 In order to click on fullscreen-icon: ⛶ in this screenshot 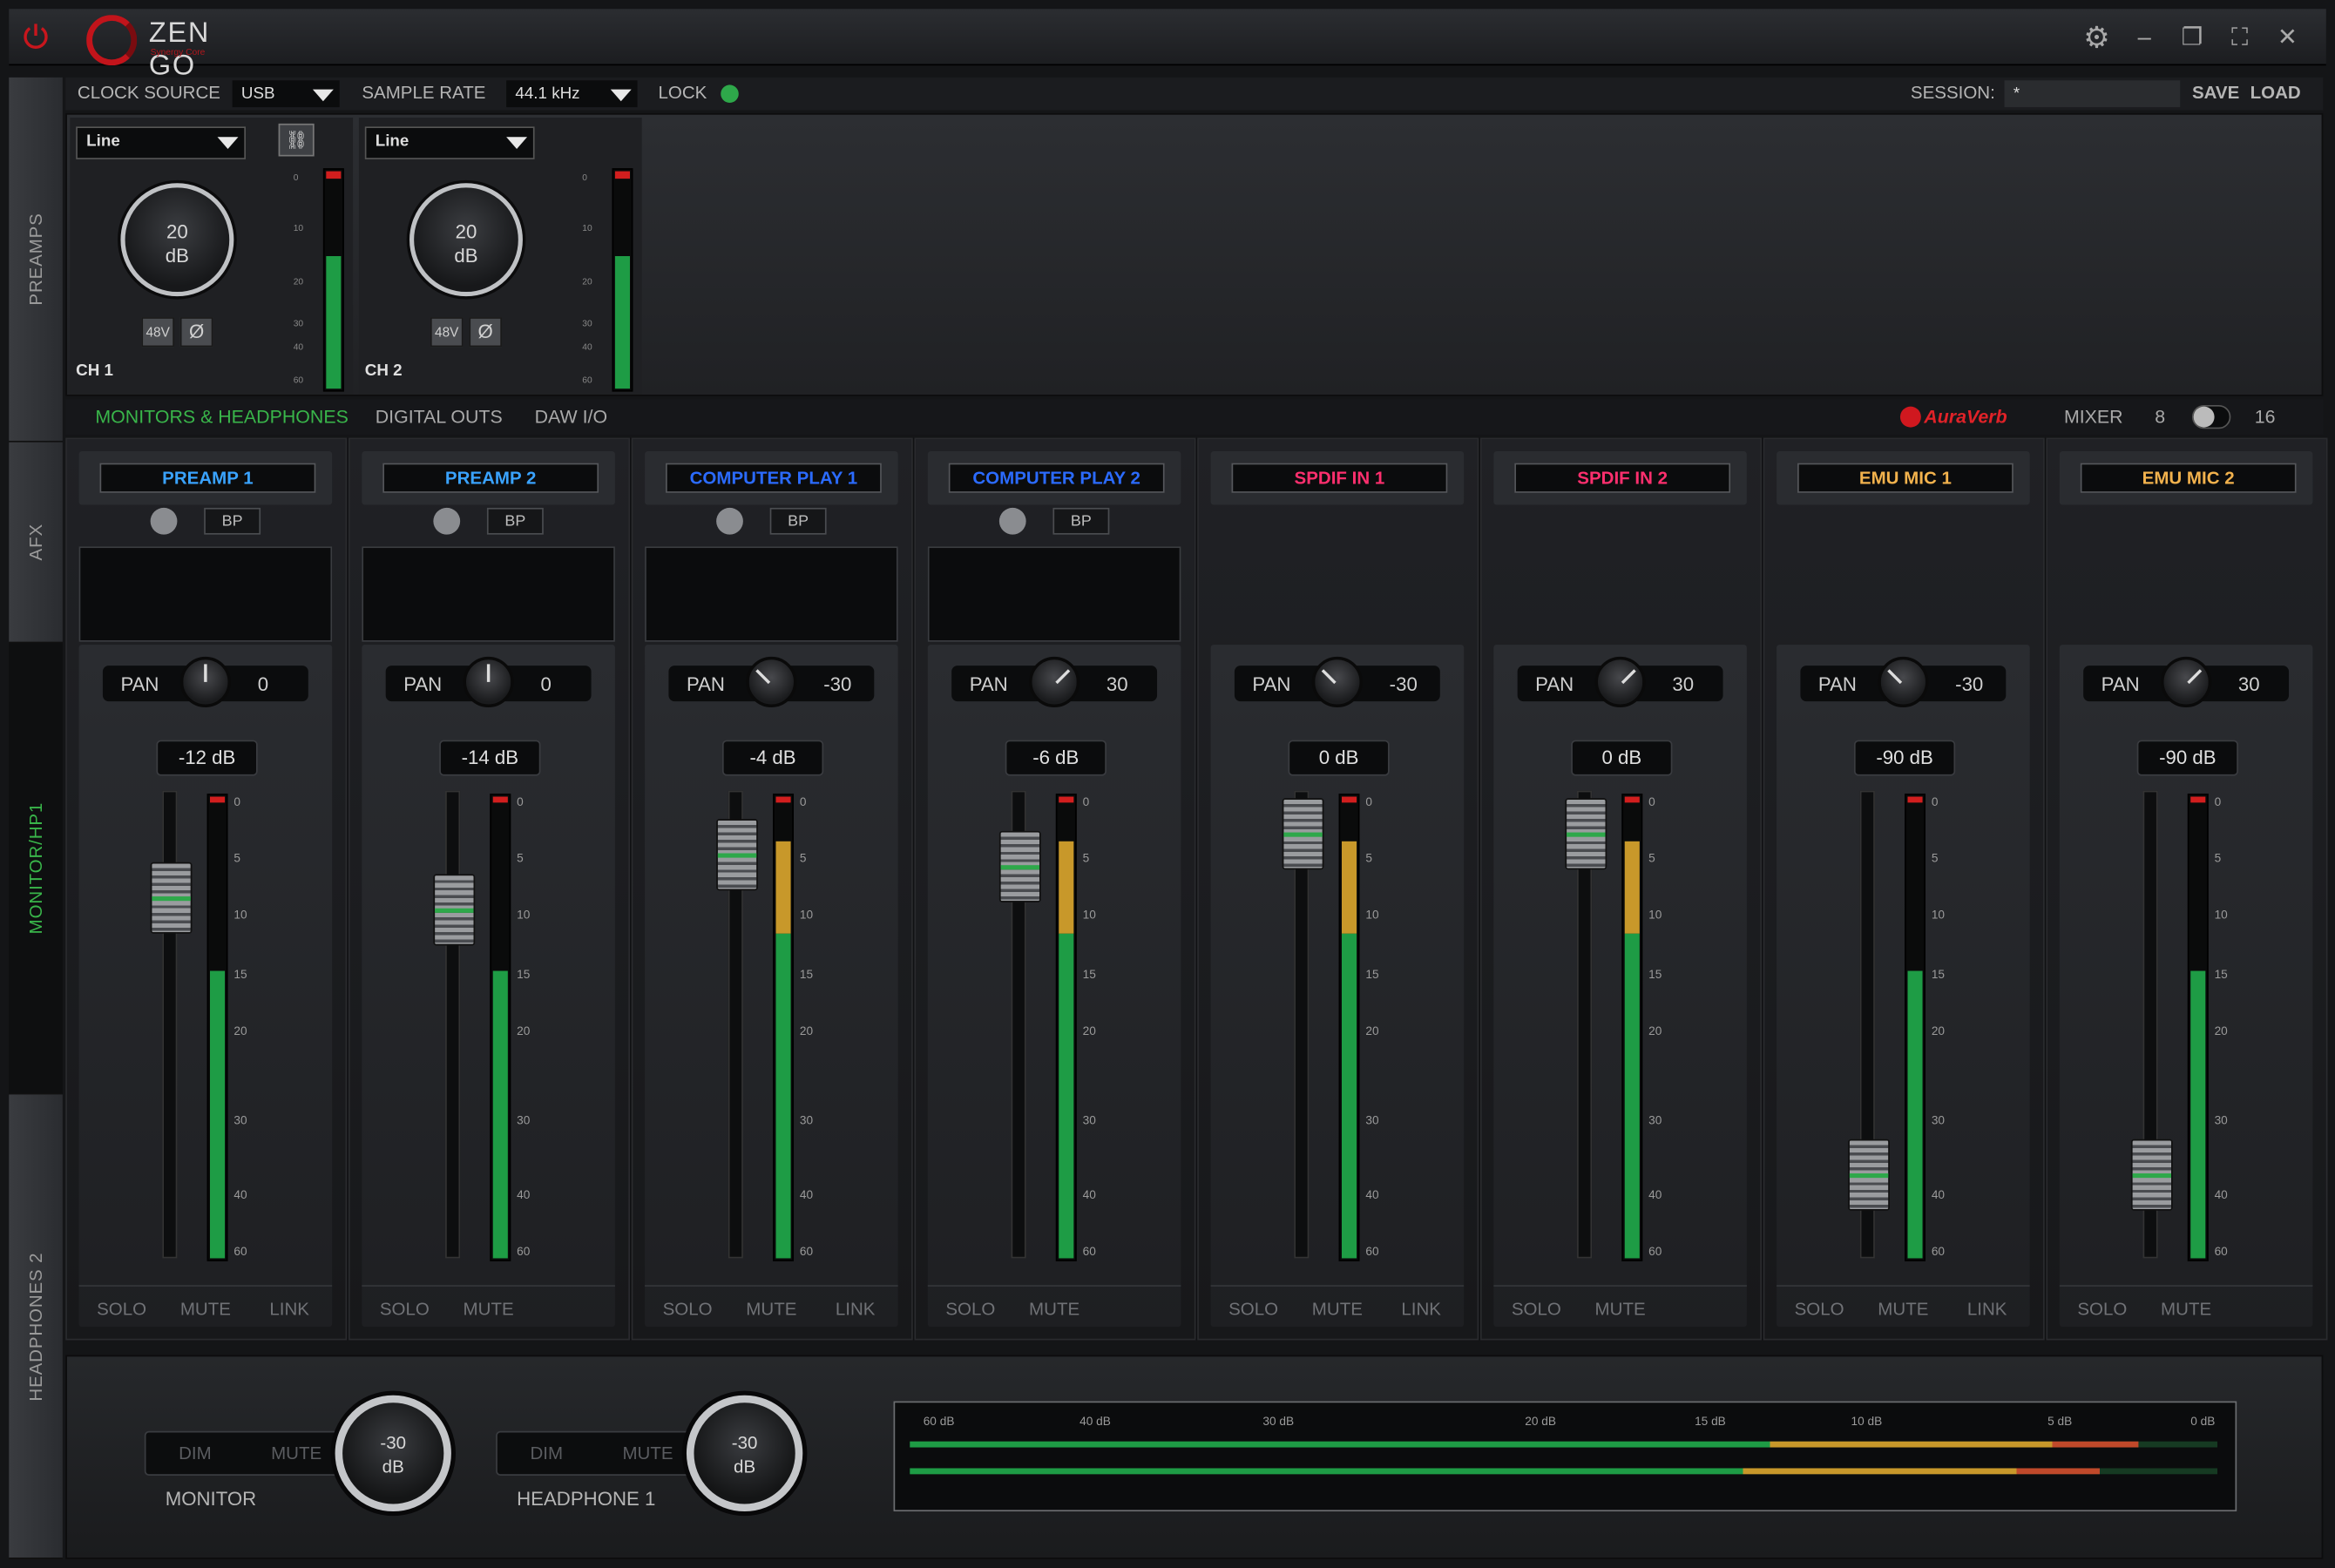, I will do `click(2239, 38)`.